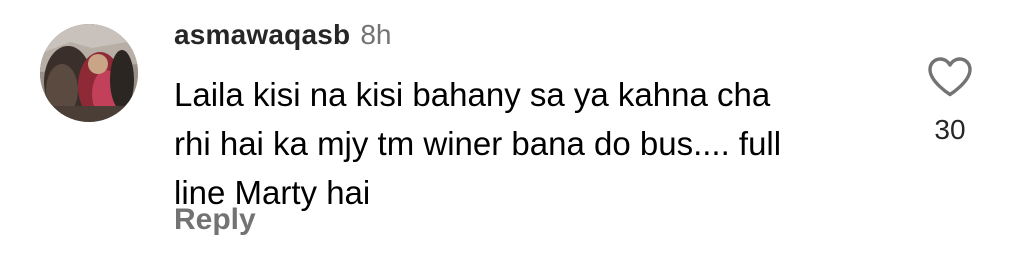 The width and height of the screenshot is (1024, 258). I want to click on heart-outline-icon, so click(950, 77).